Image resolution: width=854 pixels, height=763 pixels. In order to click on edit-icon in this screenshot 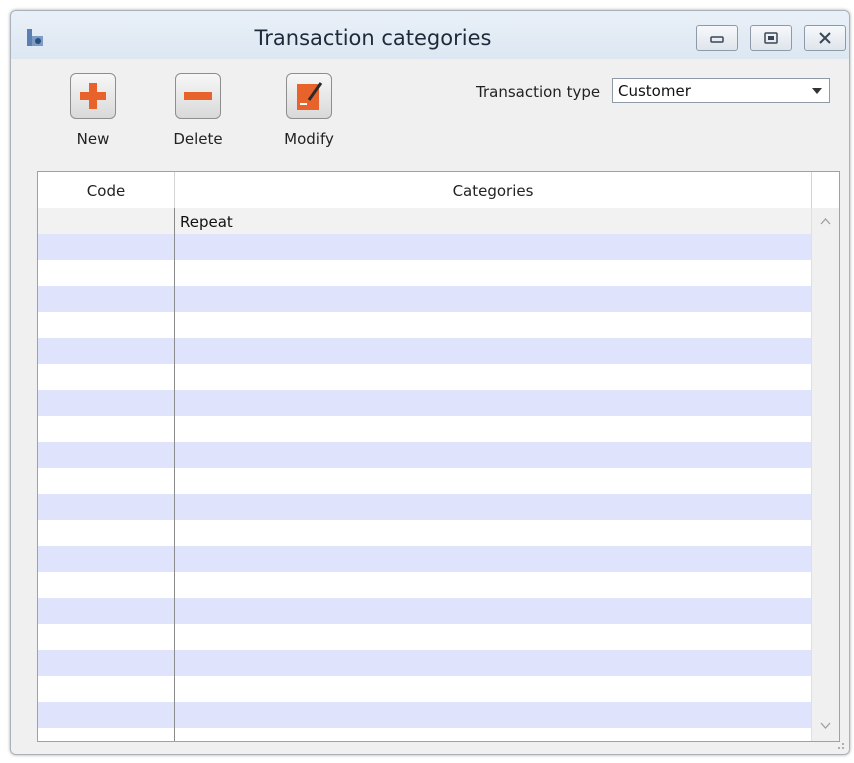, I will do `click(309, 96)`.